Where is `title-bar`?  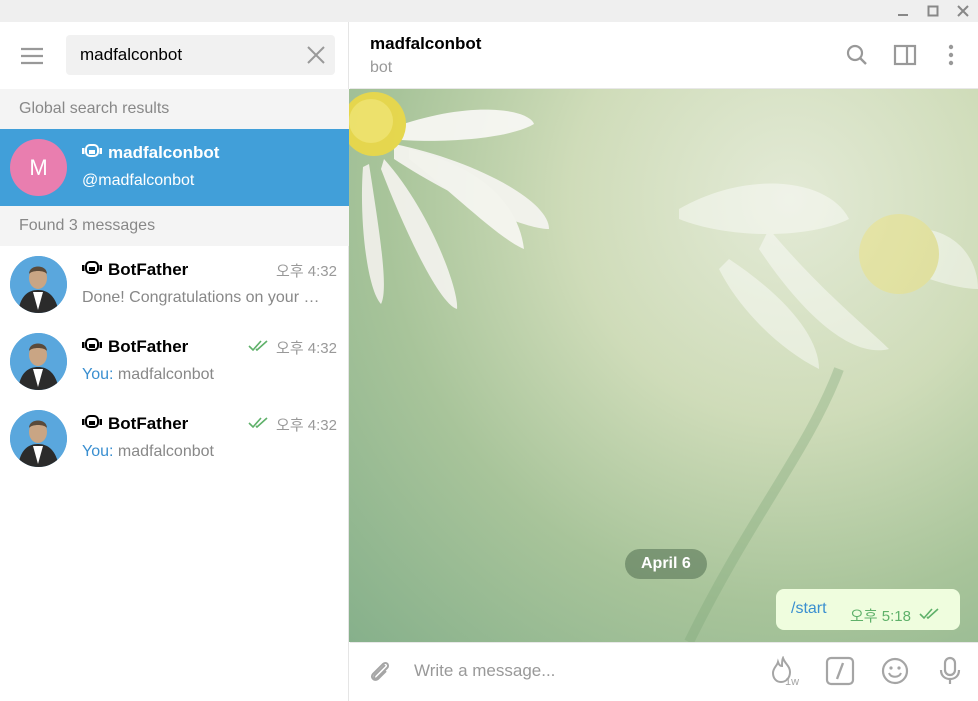
title-bar is located at coordinates (489, 11).